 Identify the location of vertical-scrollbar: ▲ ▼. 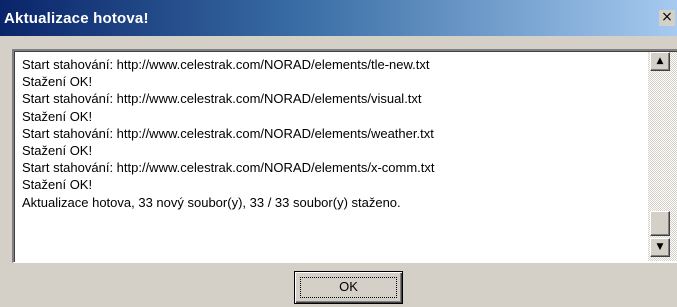
(662, 156).